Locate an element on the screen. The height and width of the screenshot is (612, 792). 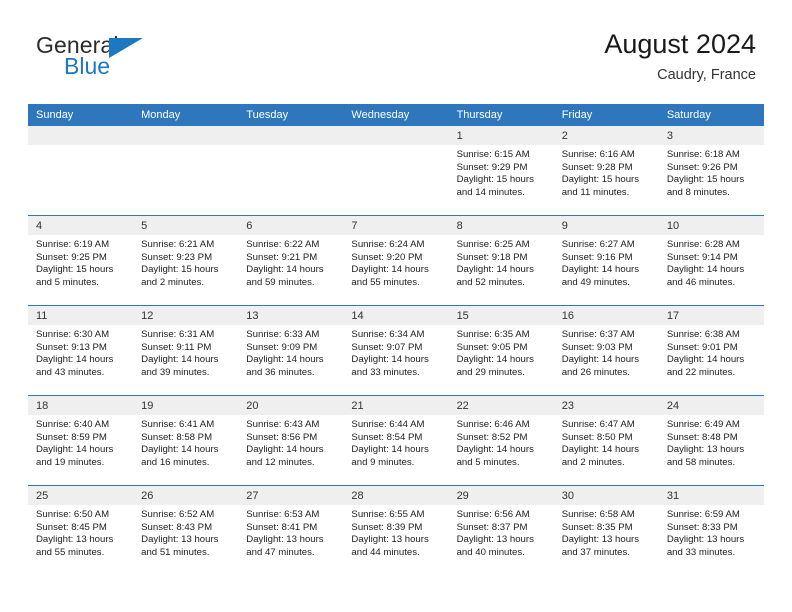
daylight-duration-line2: and 8 minutes. is located at coordinates (698, 192).